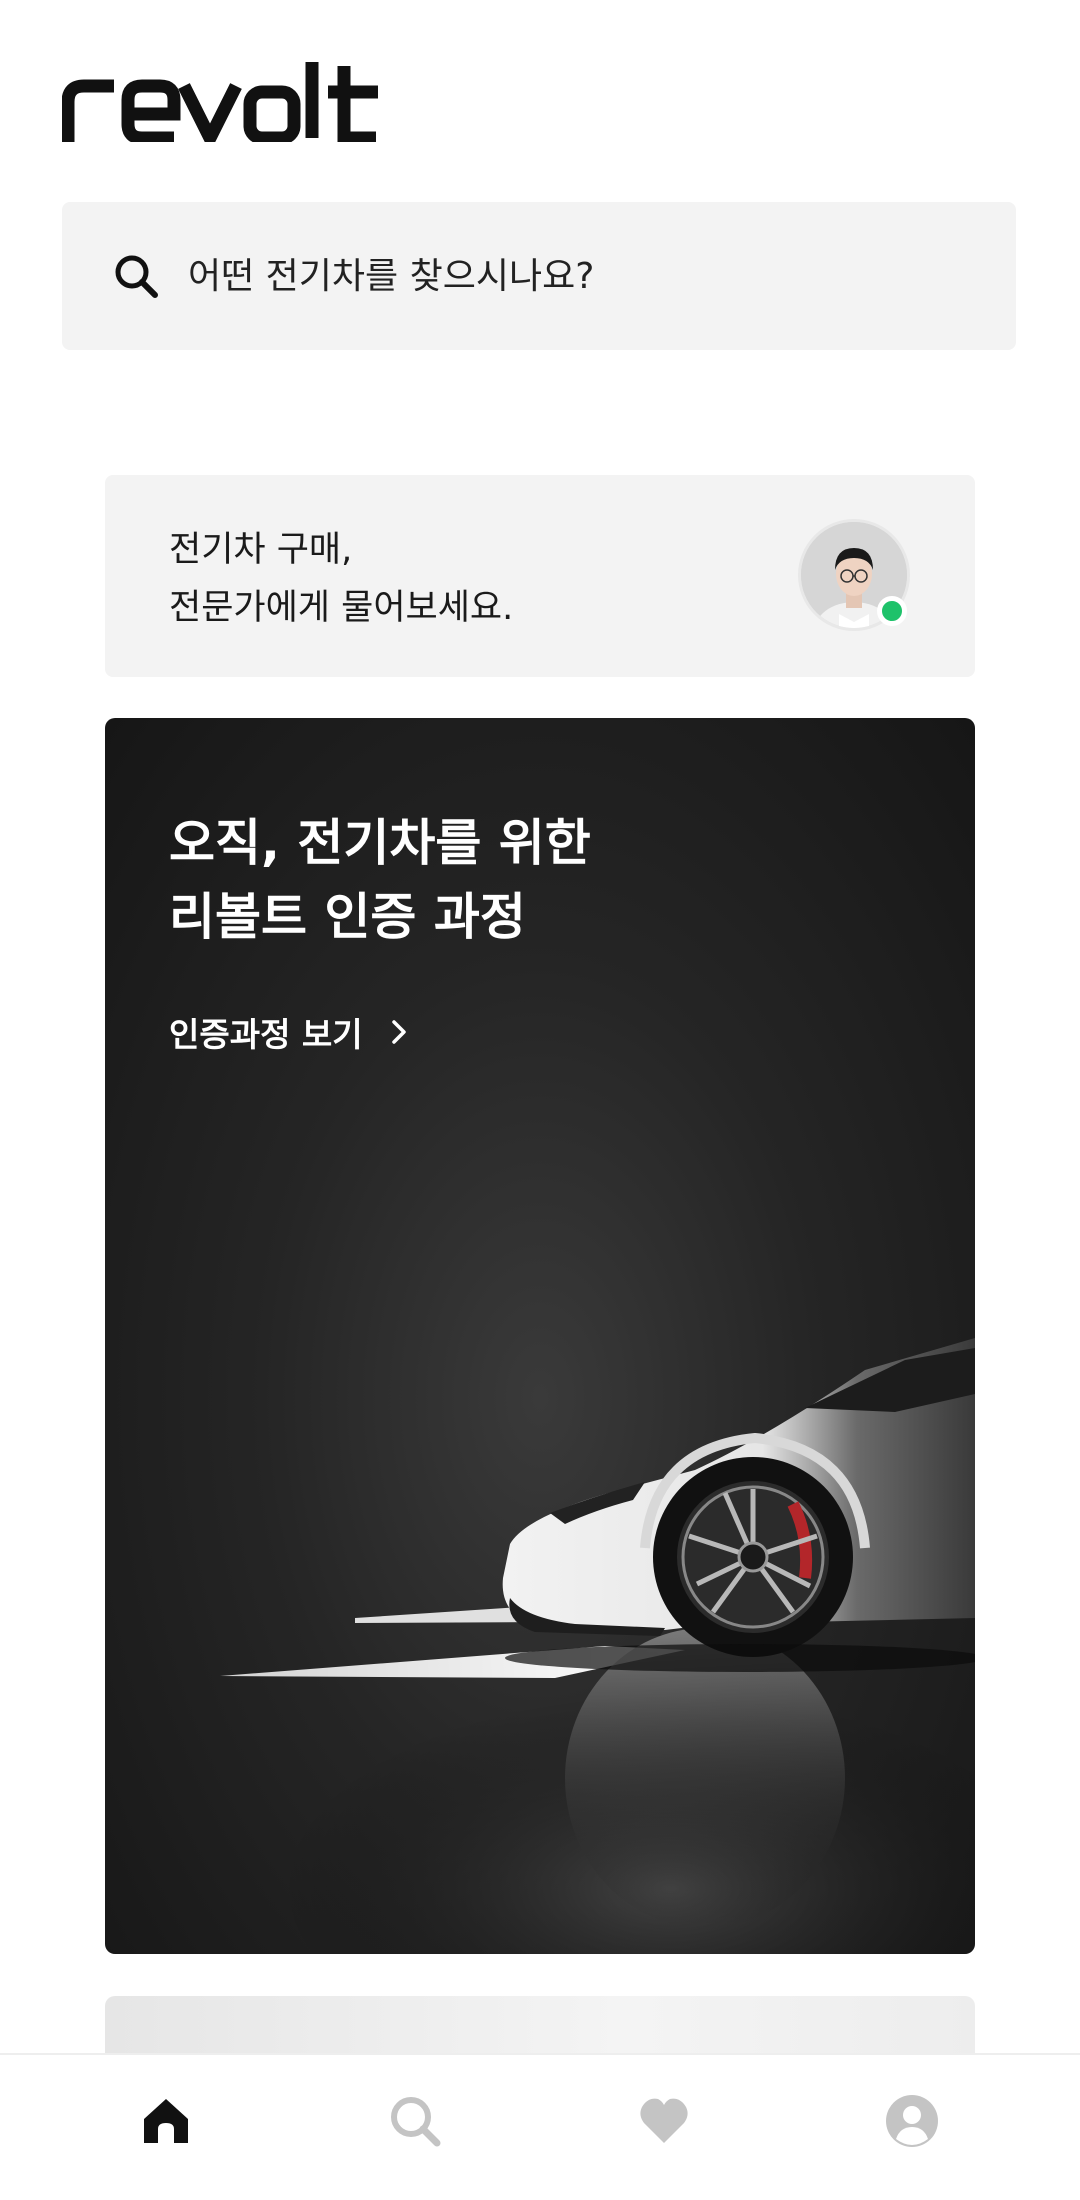  What do you see at coordinates (568, 276) in the screenshot?
I see `search-input` at bounding box center [568, 276].